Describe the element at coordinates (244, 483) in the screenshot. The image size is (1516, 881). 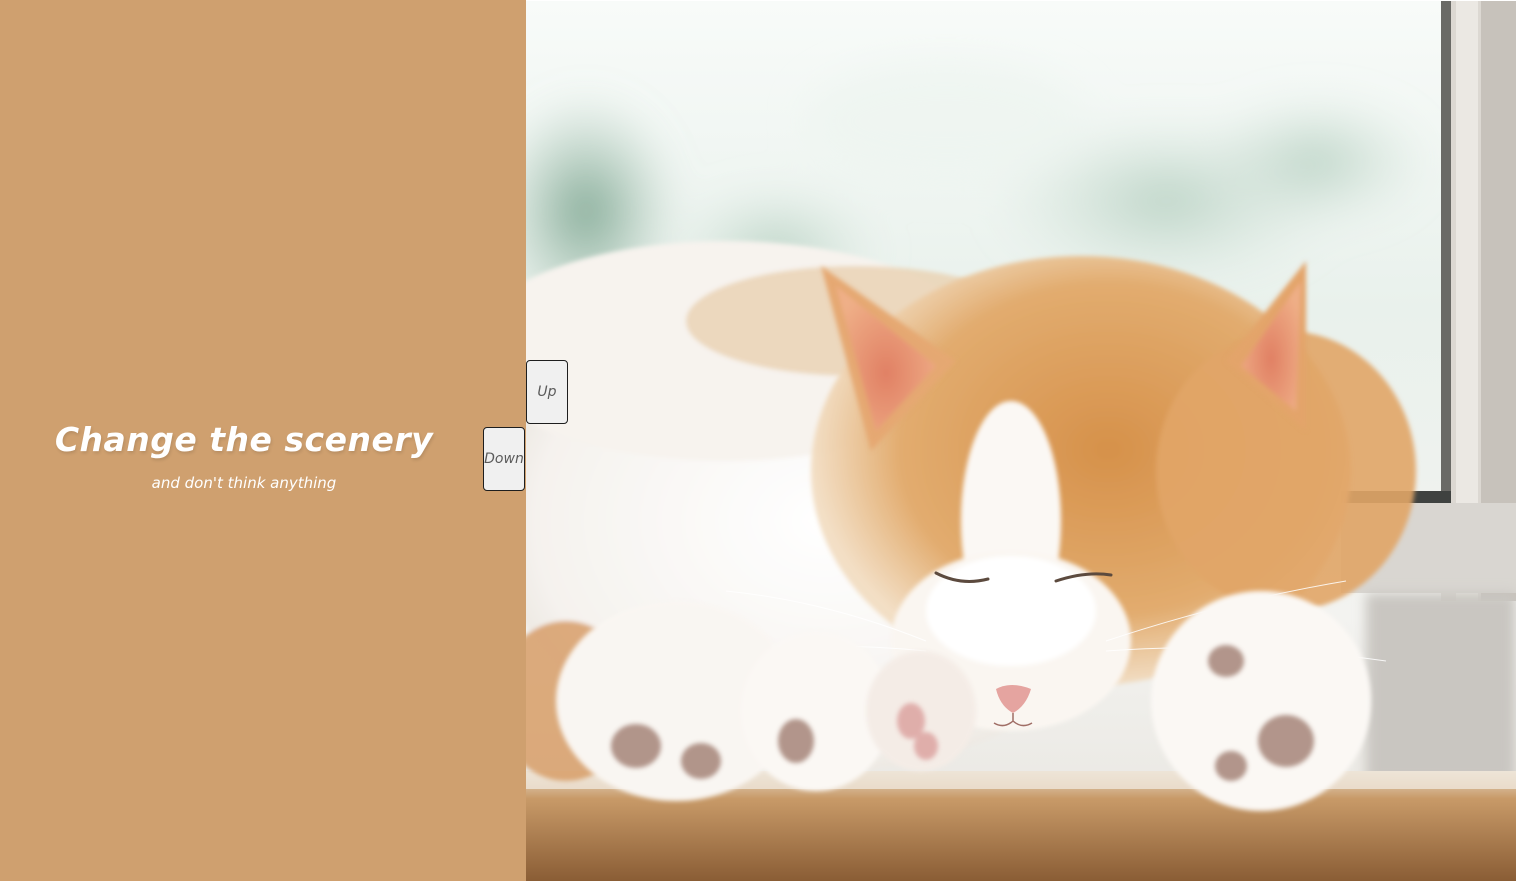
I see `slide-subtitle: and don't think anything` at that location.